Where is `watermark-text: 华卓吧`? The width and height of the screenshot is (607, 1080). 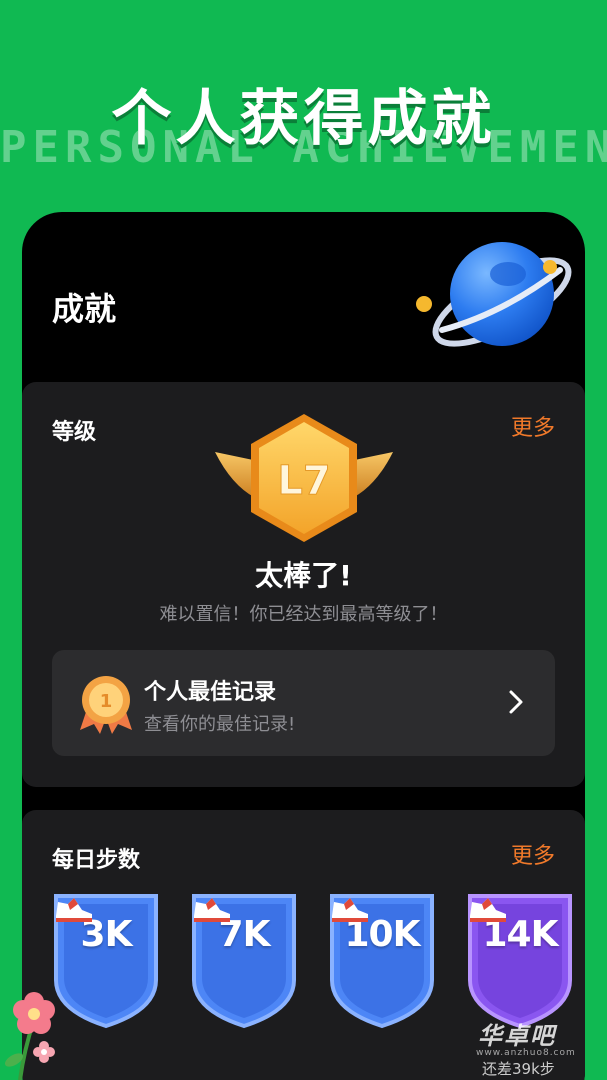
watermark-text: 华卓吧 is located at coordinates (517, 1036).